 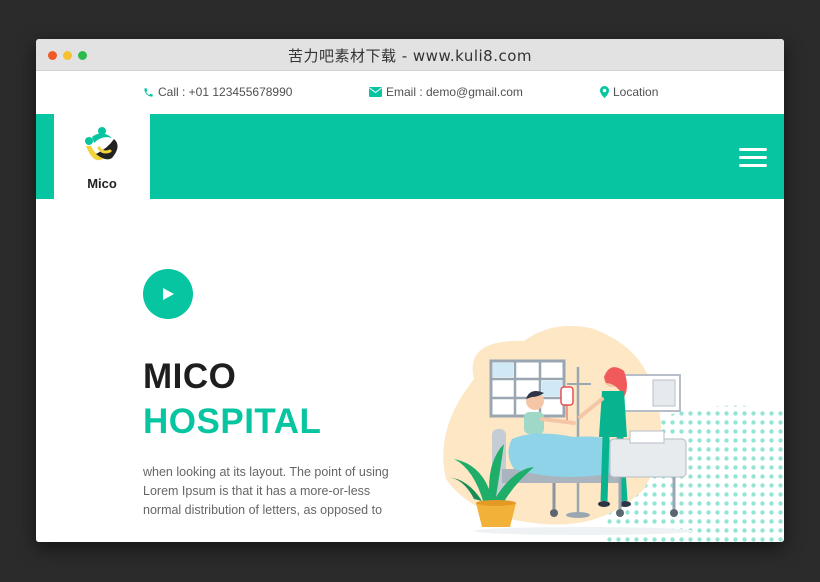 I want to click on hero-title-line2: HOSPITAL, so click(x=232, y=421).